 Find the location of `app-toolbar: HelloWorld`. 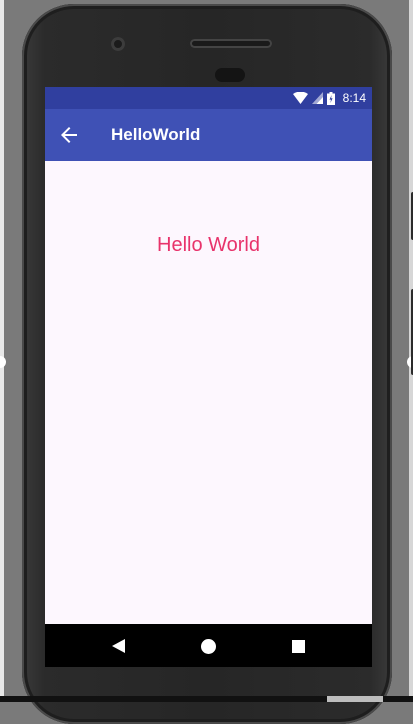

app-toolbar: HelloWorld is located at coordinates (208, 135).